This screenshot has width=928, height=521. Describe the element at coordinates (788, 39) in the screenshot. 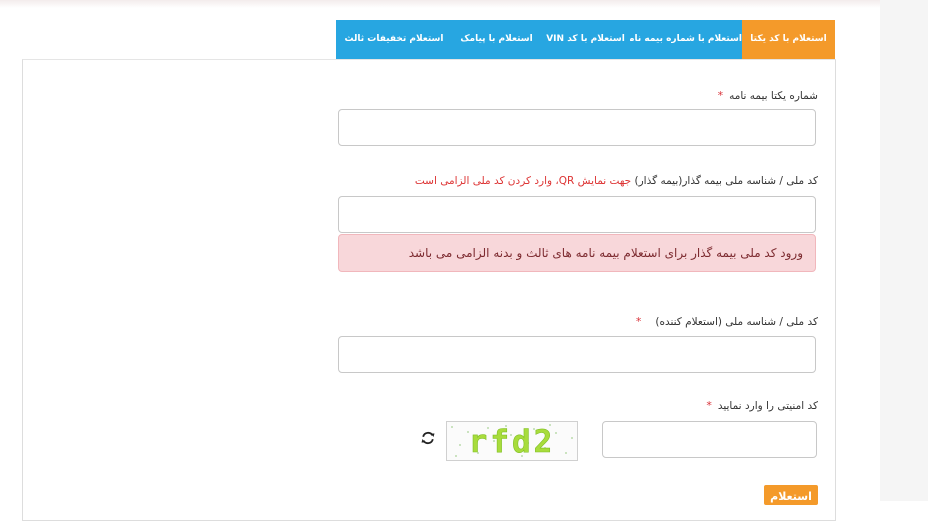

I see `tab-unique-code: استعلام با کد یکتا` at that location.